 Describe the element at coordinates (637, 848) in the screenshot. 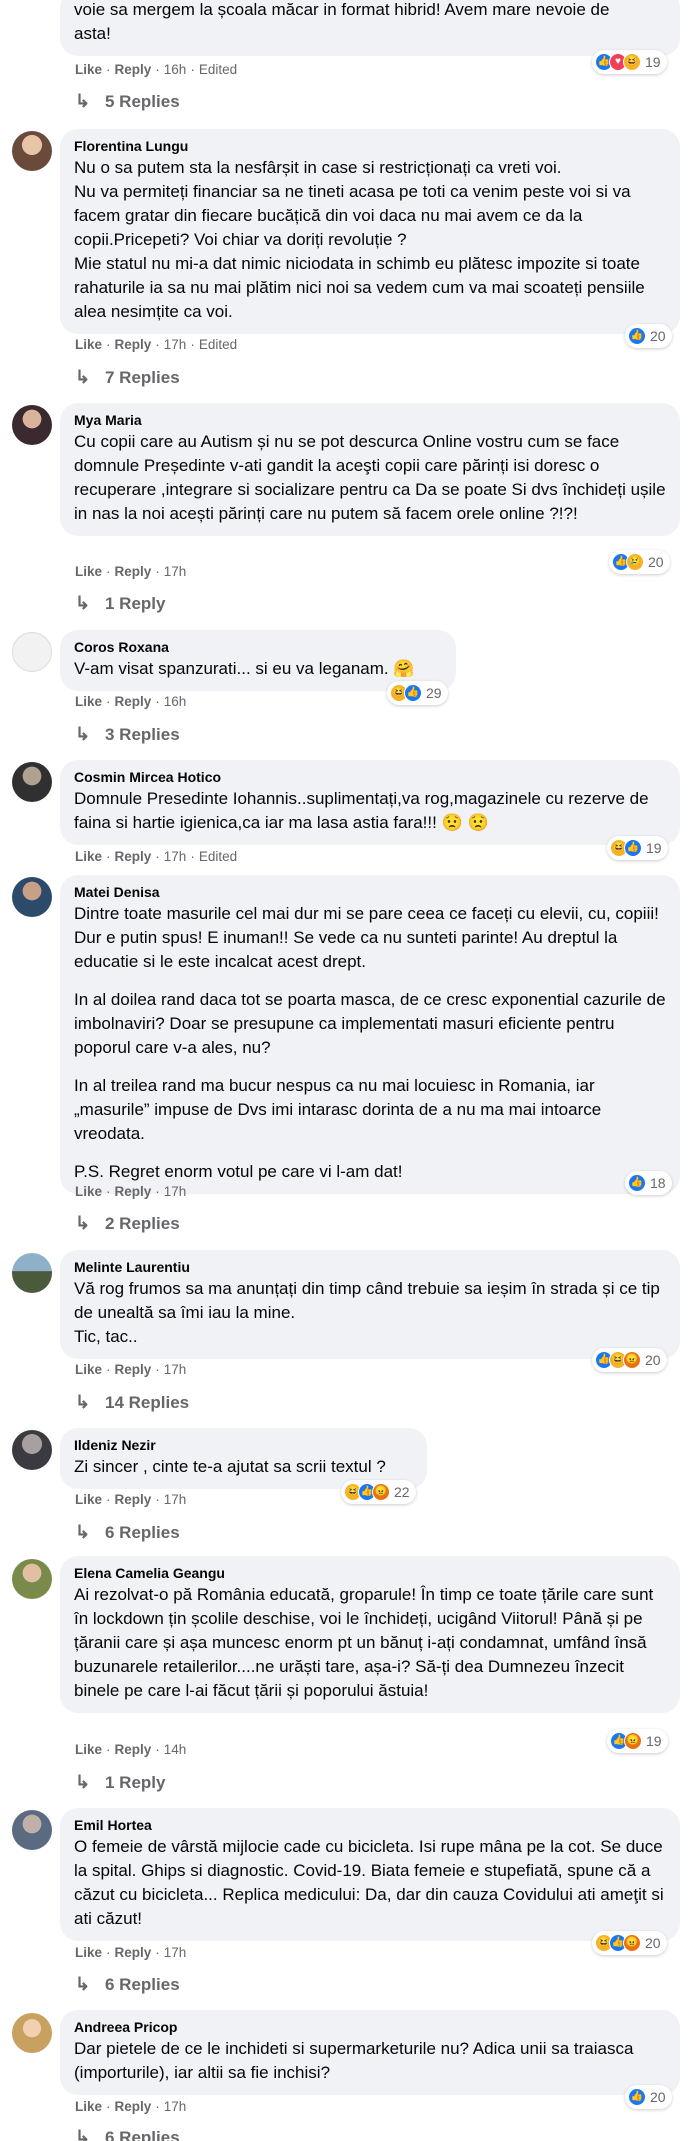

I see `reactions-summary: 😆 👍 19` at that location.